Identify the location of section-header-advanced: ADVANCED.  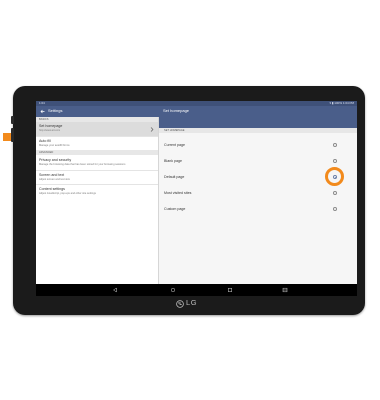
(97, 152).